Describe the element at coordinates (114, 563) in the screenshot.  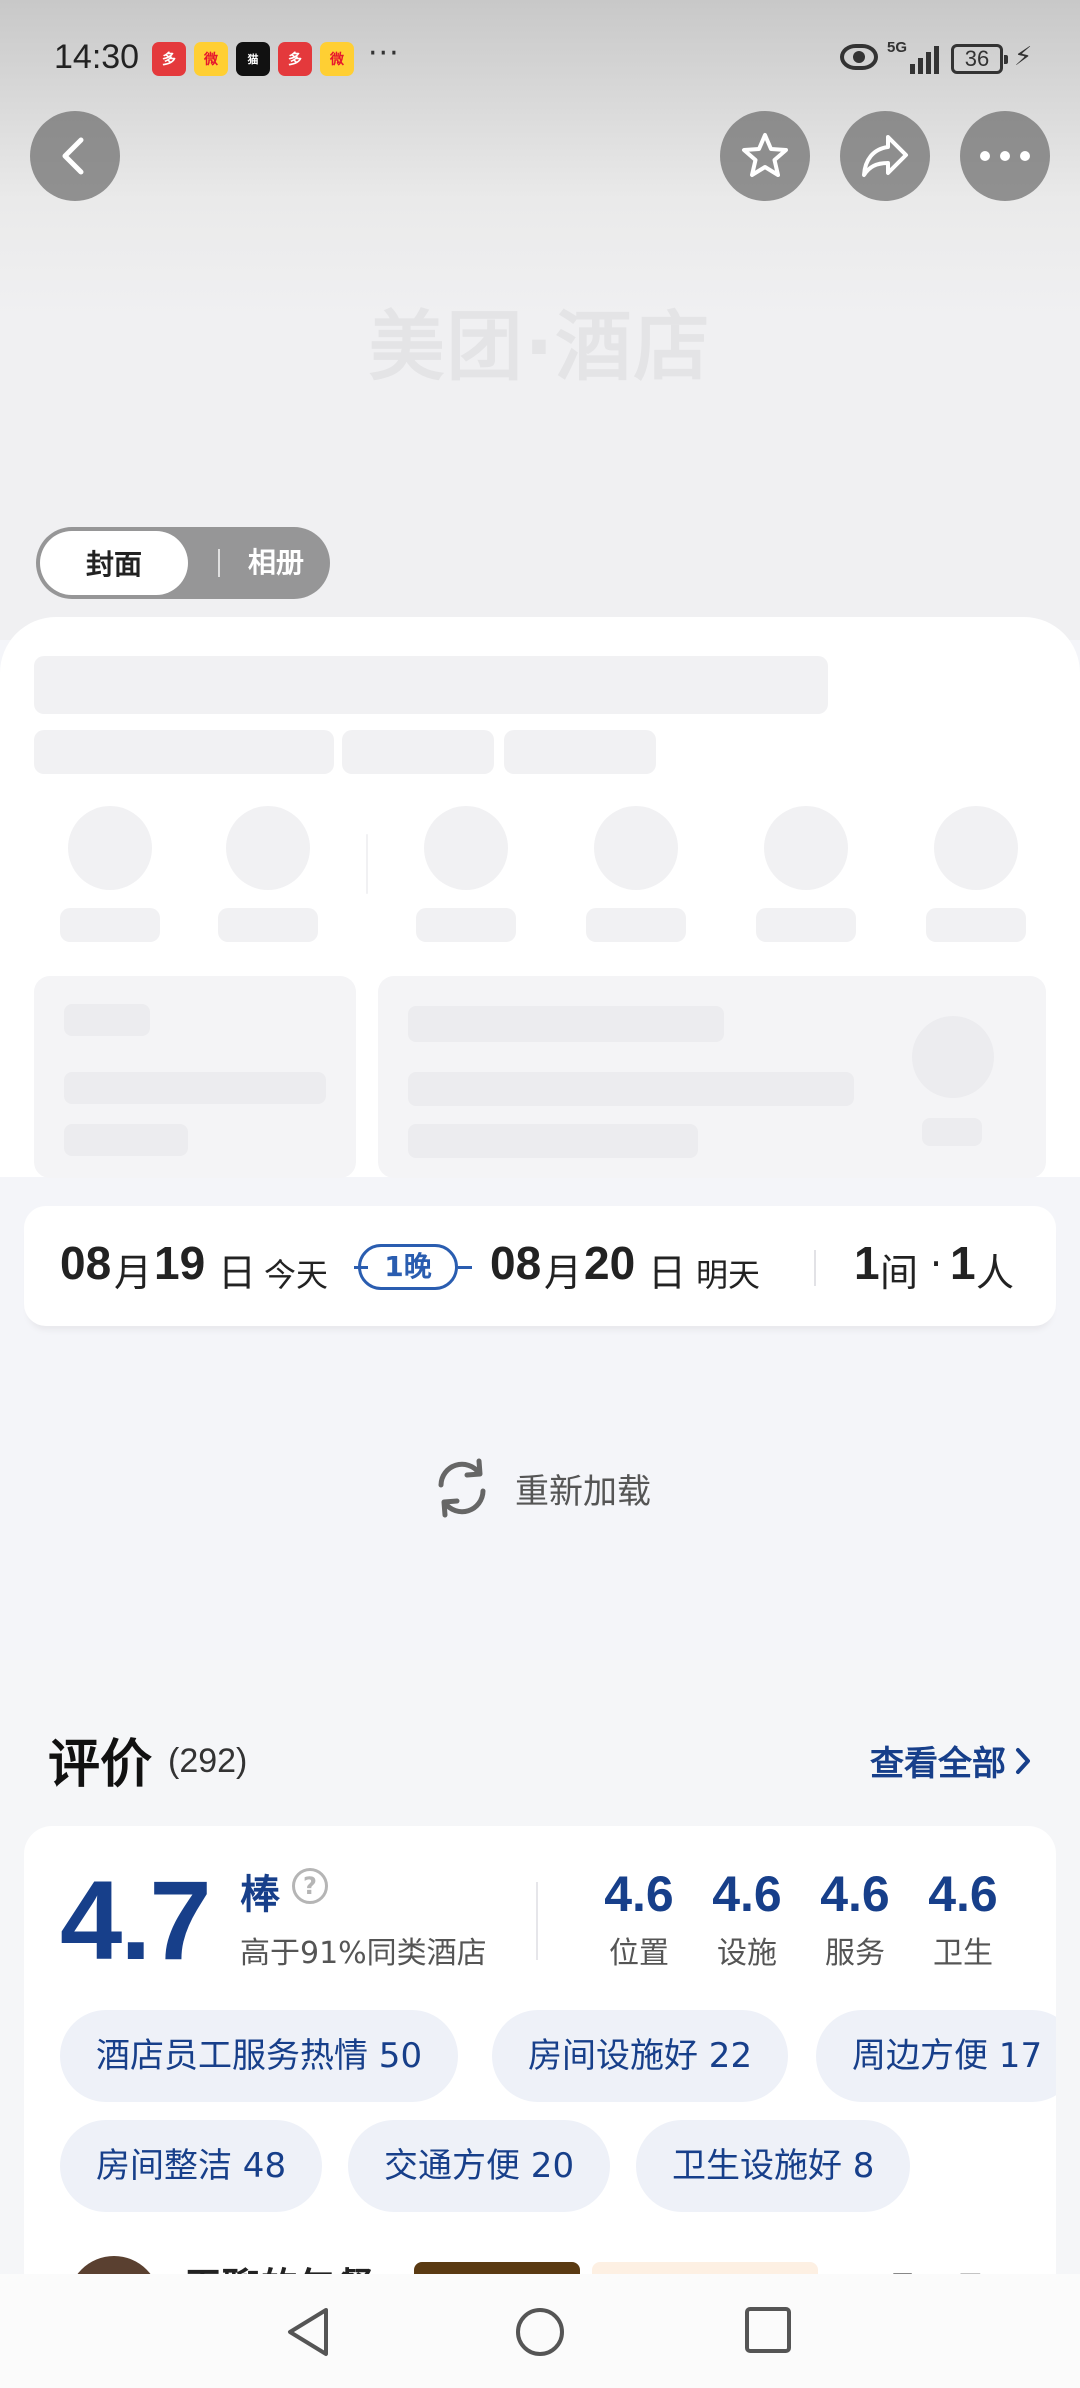
I see `cover-tab: 封面` at that location.